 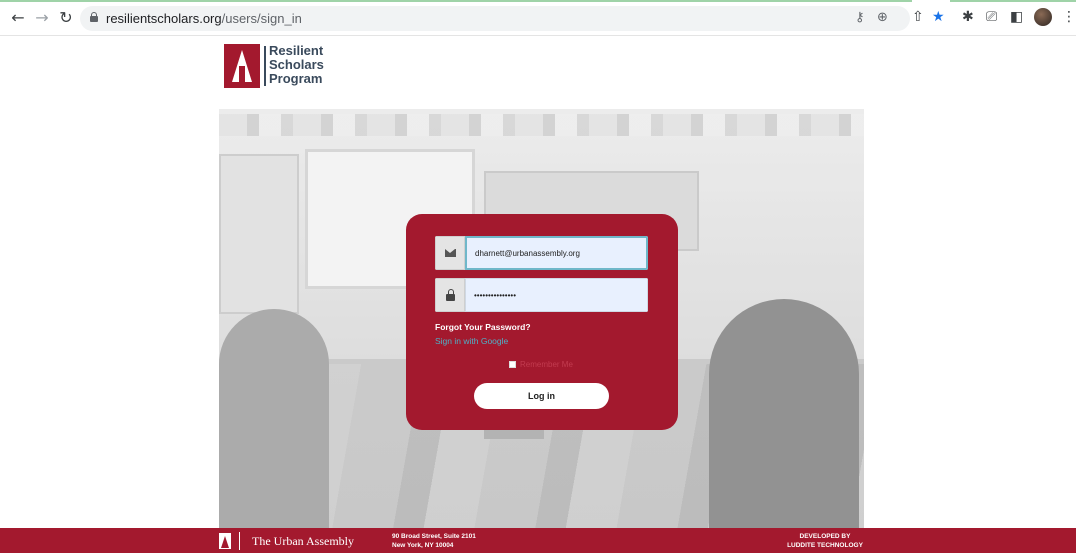 I want to click on password-addon, so click(x=450, y=295).